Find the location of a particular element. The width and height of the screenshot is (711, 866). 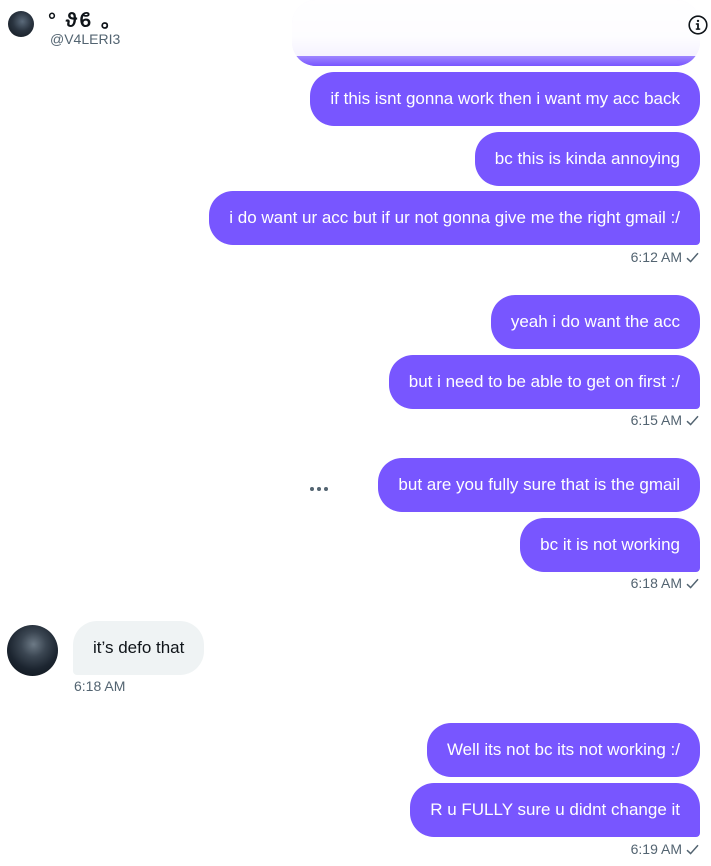

timestamp-text: 6:18 AM is located at coordinates (656, 583).